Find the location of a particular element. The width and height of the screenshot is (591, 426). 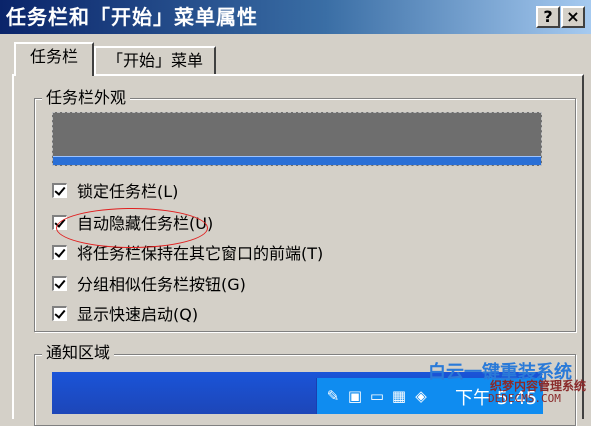

lock-taskbar-checkbox is located at coordinates (59, 190).